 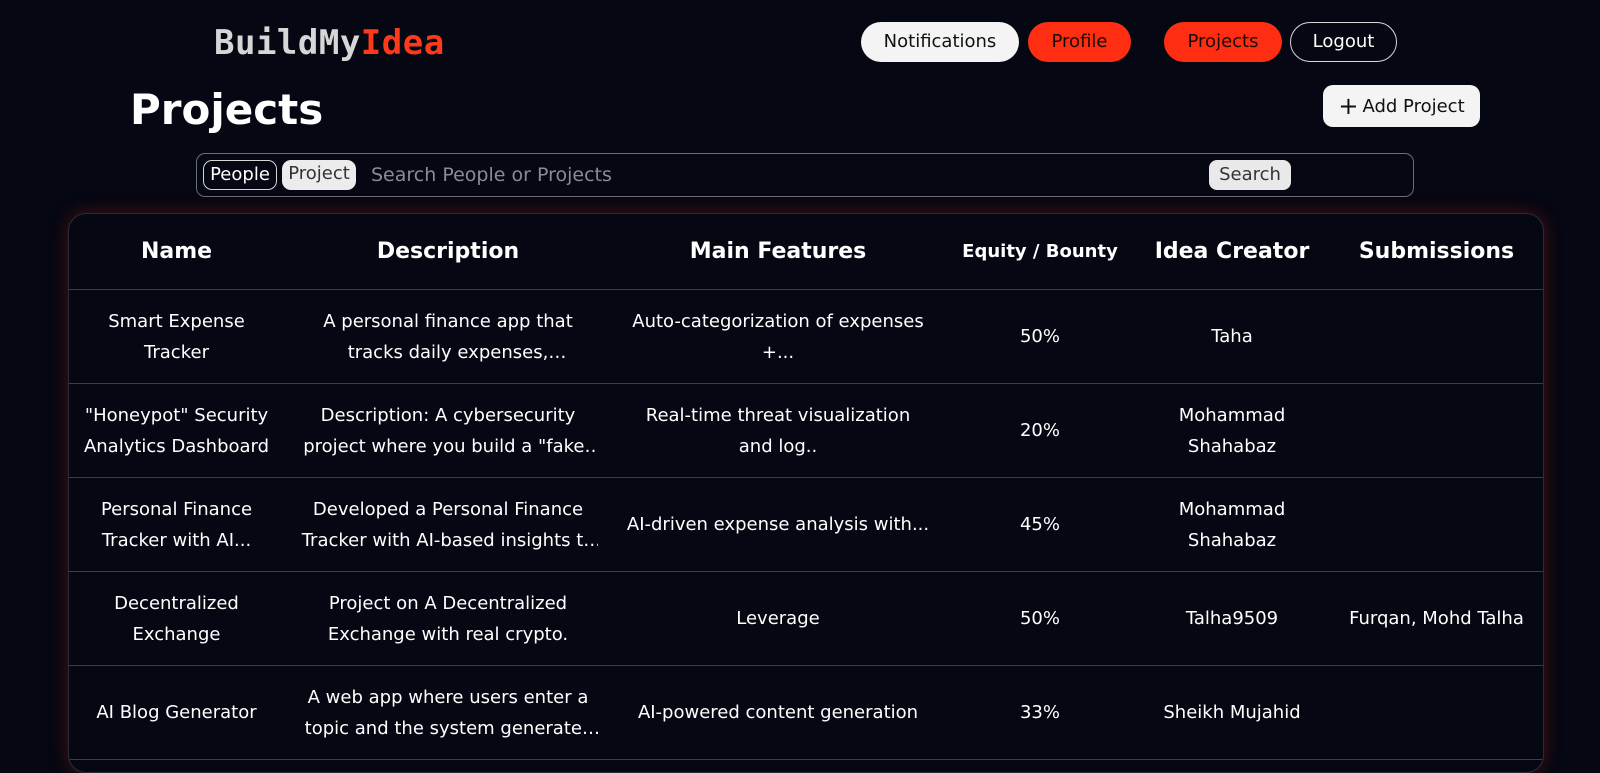 I want to click on cell-equity: 45%, so click(x=1040, y=524).